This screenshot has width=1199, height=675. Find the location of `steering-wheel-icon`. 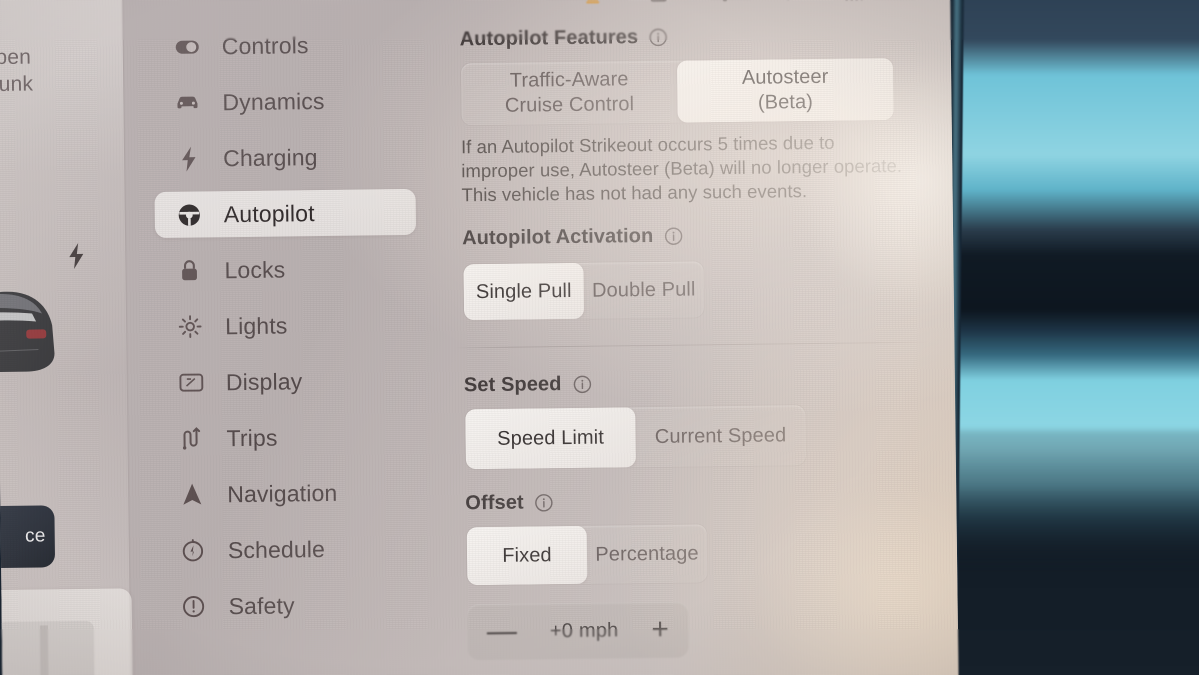

steering-wheel-icon is located at coordinates (189, 214).